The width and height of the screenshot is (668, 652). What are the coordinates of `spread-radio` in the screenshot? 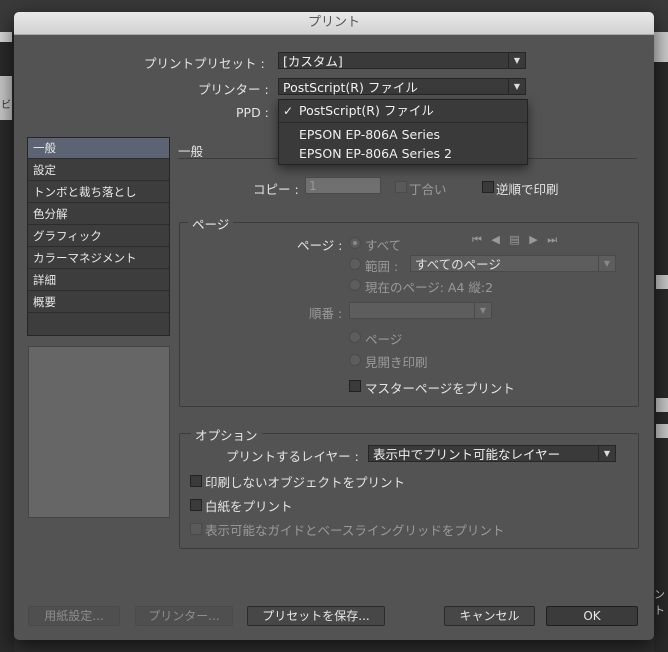 It's located at (355, 360).